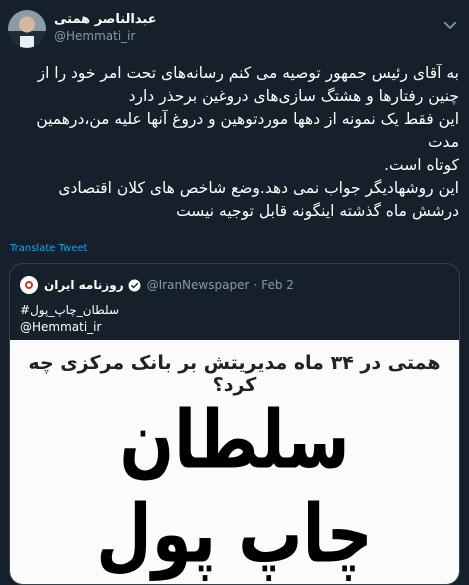  What do you see at coordinates (48, 248) in the screenshot?
I see `translate-tweet-link: Translate Tweet` at bounding box center [48, 248].